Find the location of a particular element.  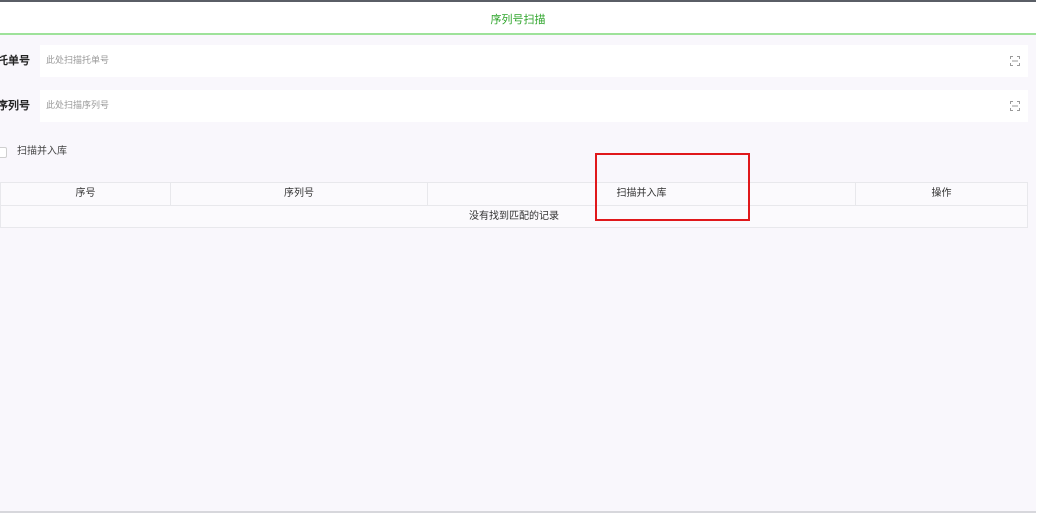

serial-table: 序号 序列号 扫描并入库 操作 没有找到匹配的记录 is located at coordinates (514, 205).